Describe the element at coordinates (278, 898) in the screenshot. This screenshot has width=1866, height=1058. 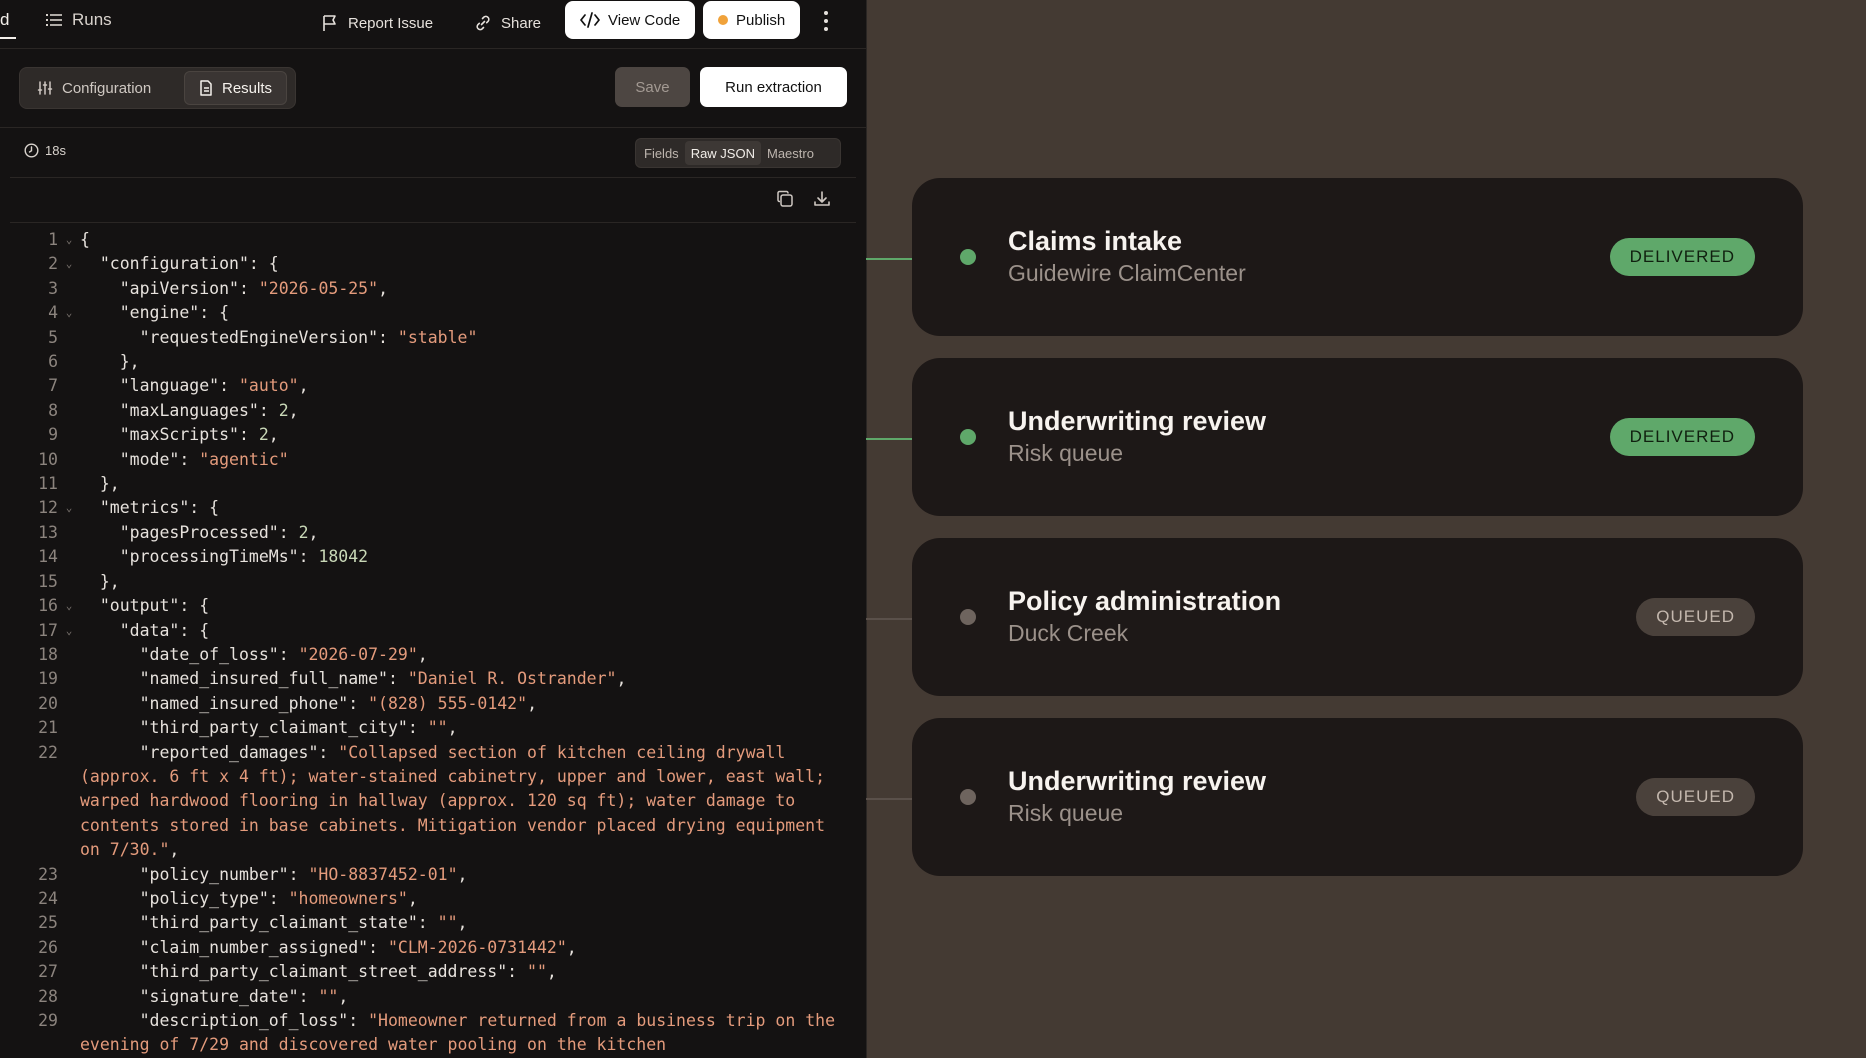
I see `code-text: "policy_type": "homeowners",` at that location.